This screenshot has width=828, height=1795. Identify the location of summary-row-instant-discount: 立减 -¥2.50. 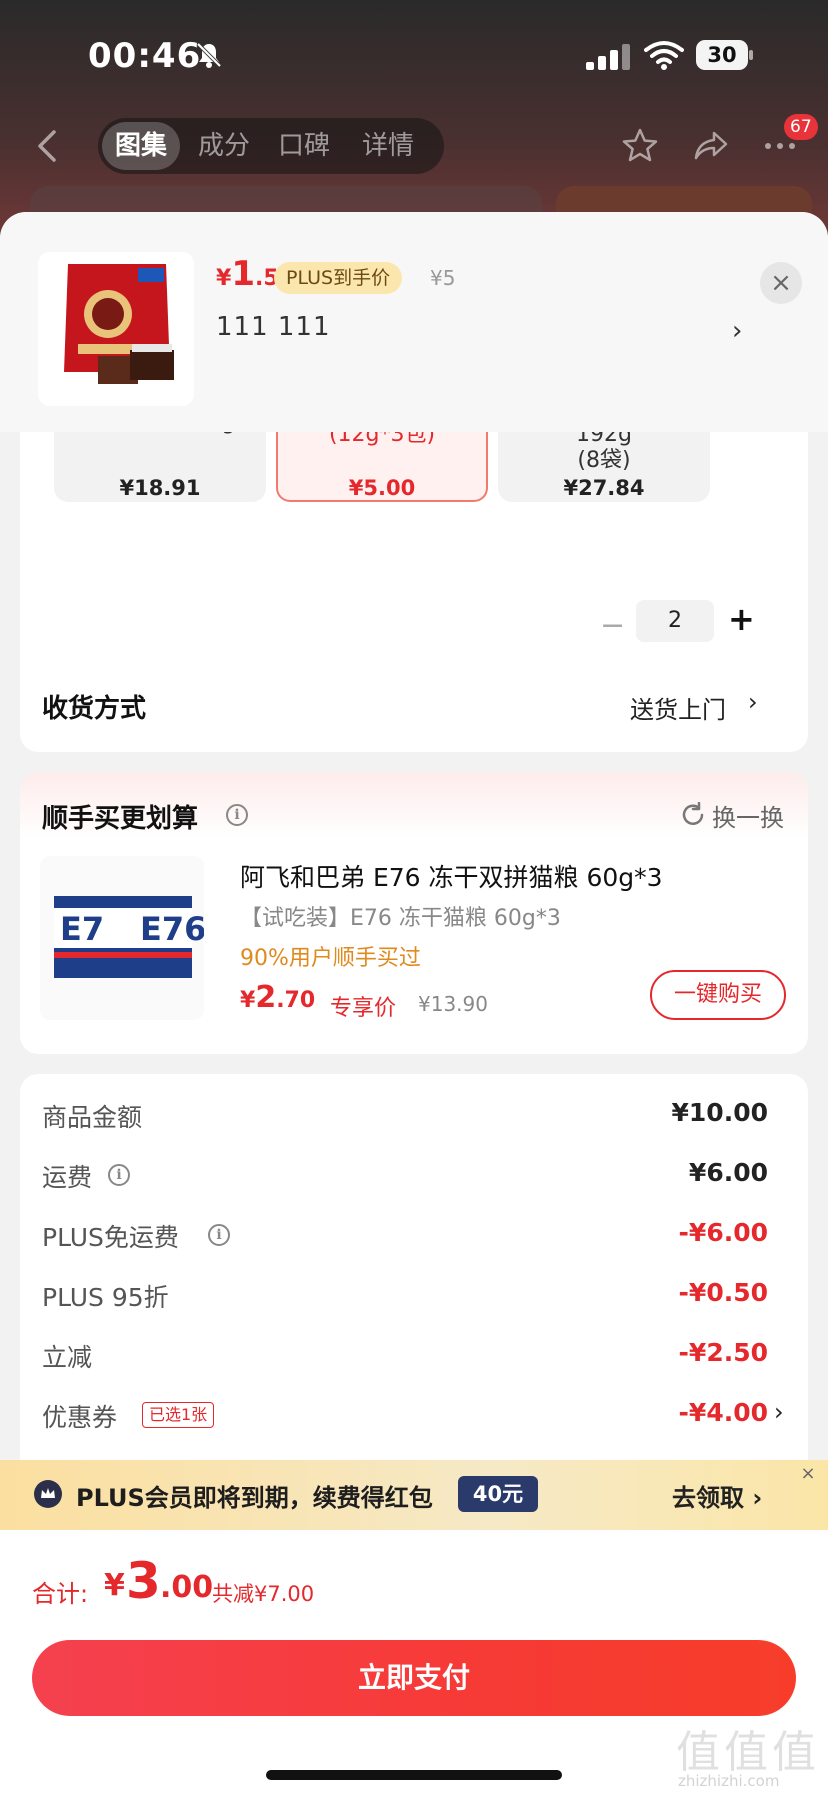
(415, 1356).